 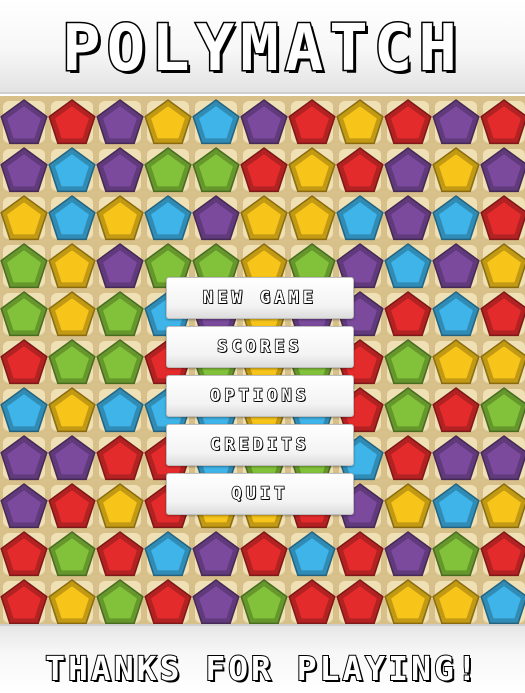 What do you see at coordinates (260, 396) in the screenshot?
I see `options-button: OPTIONS` at bounding box center [260, 396].